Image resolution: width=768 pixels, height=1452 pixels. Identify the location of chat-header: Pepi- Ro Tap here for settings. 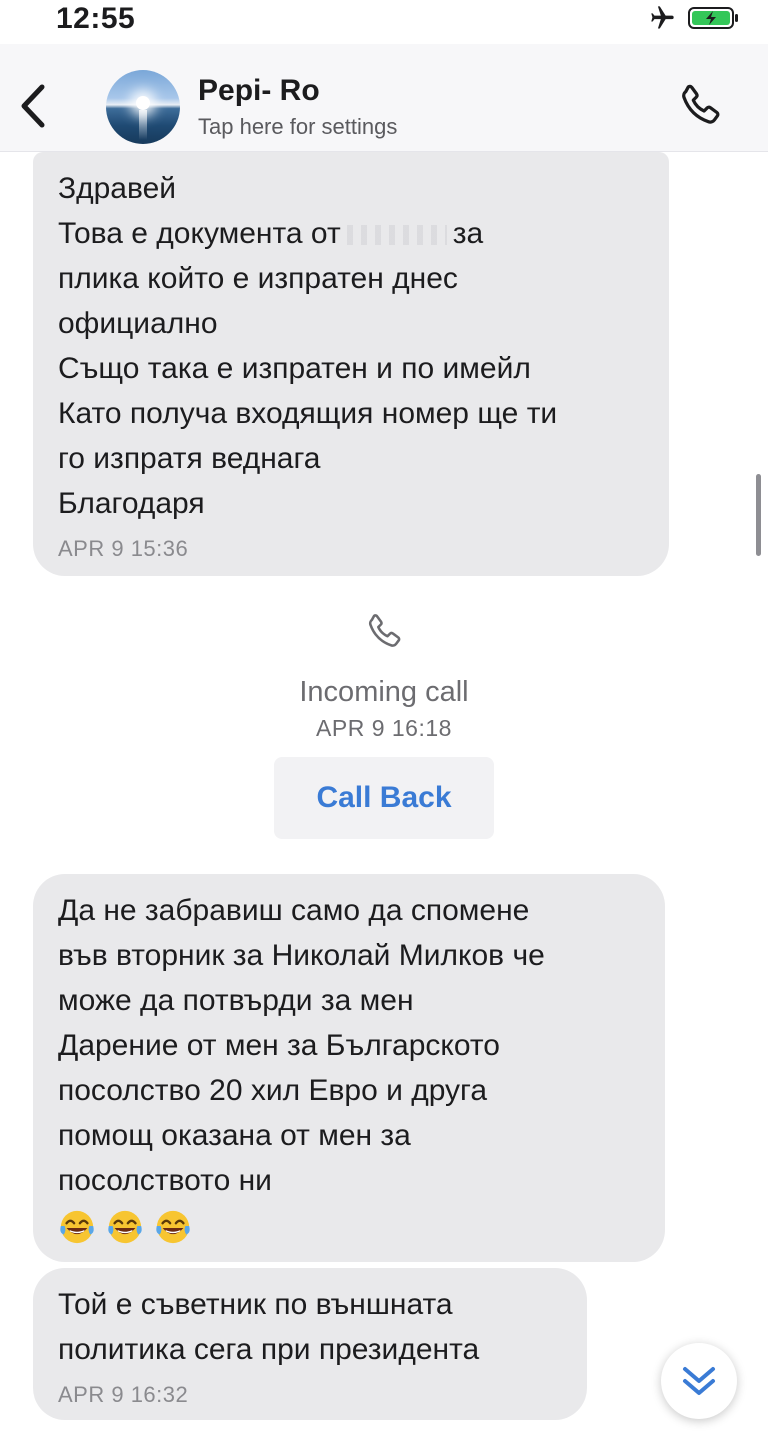
(384, 98).